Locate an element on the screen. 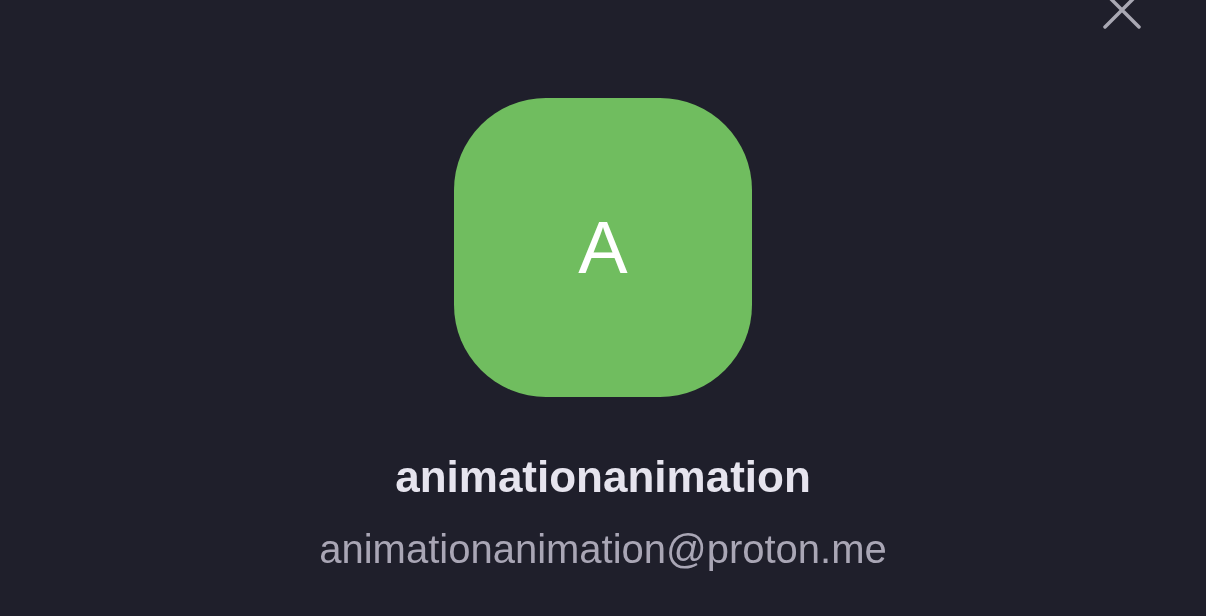 The width and height of the screenshot is (1206, 616). close-icon is located at coordinates (1122, 15).